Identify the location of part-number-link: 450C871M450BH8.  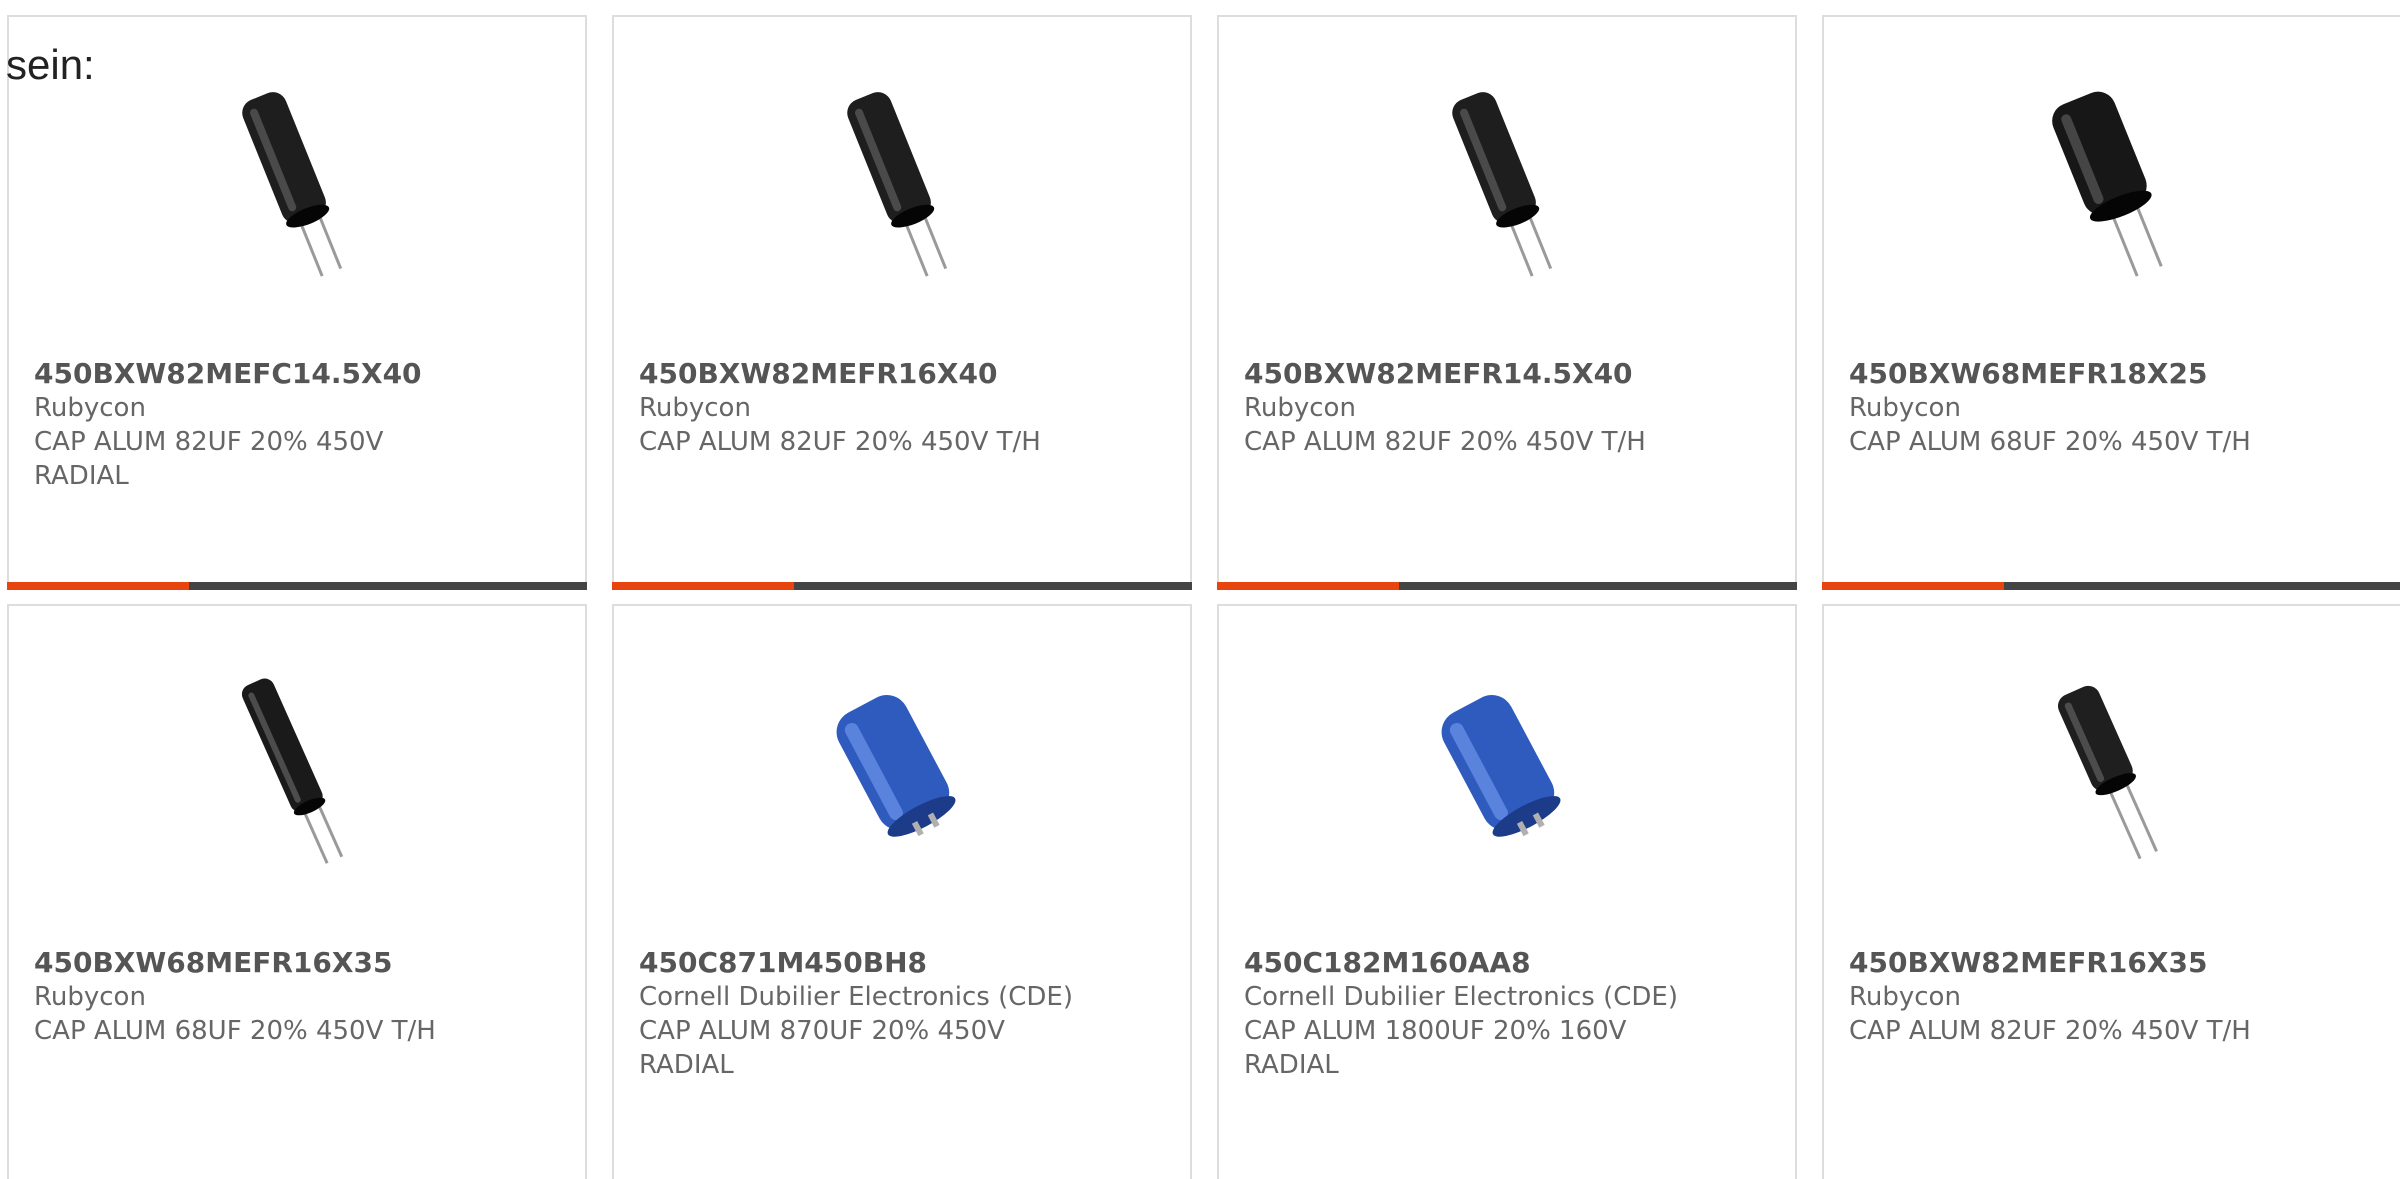
(904, 963).